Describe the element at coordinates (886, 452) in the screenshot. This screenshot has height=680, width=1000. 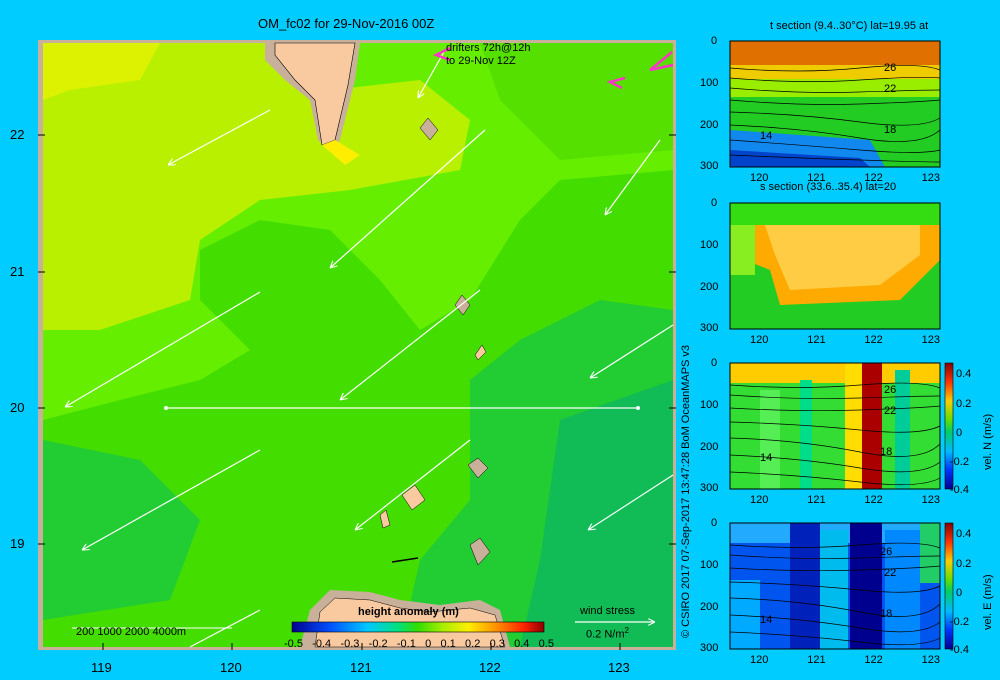
I see `p3-contour-18: 18` at that location.